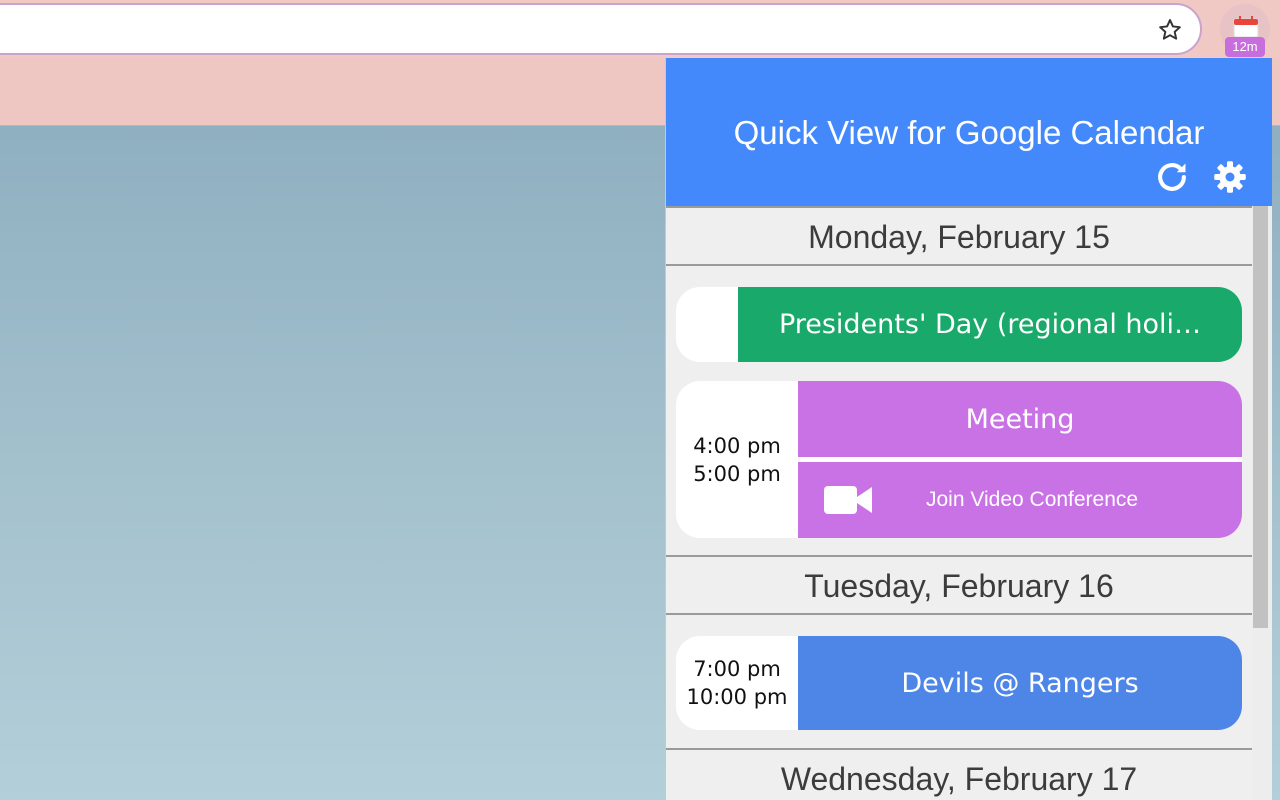 The image size is (1280, 800). I want to click on scrollbar-thumb, so click(1260, 417).